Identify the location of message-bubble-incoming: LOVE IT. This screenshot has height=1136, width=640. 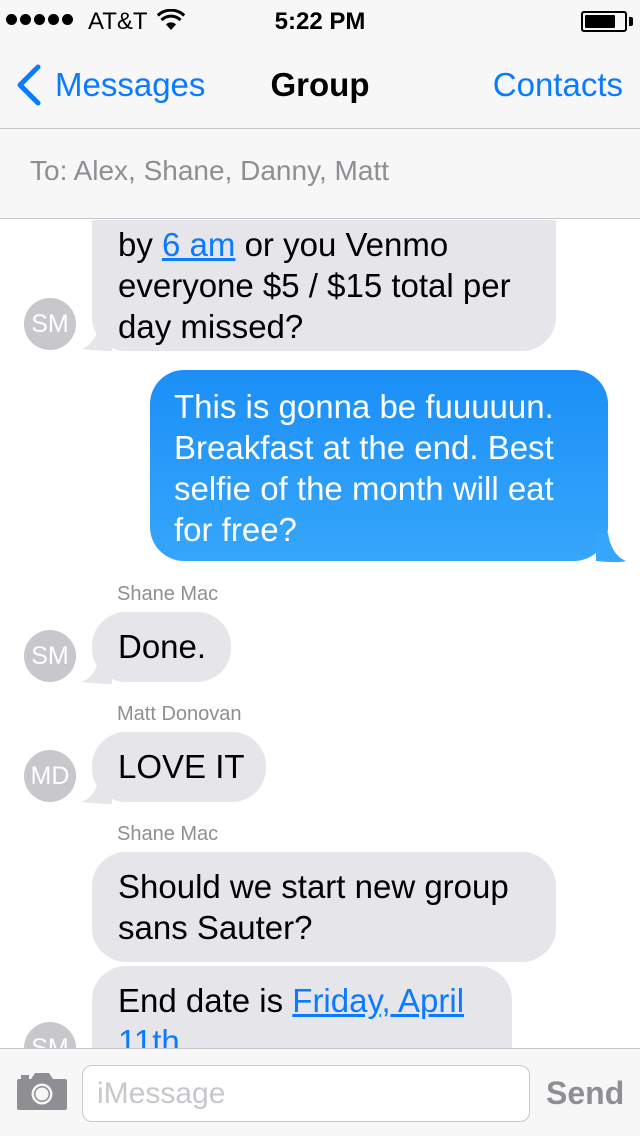
(179, 767).